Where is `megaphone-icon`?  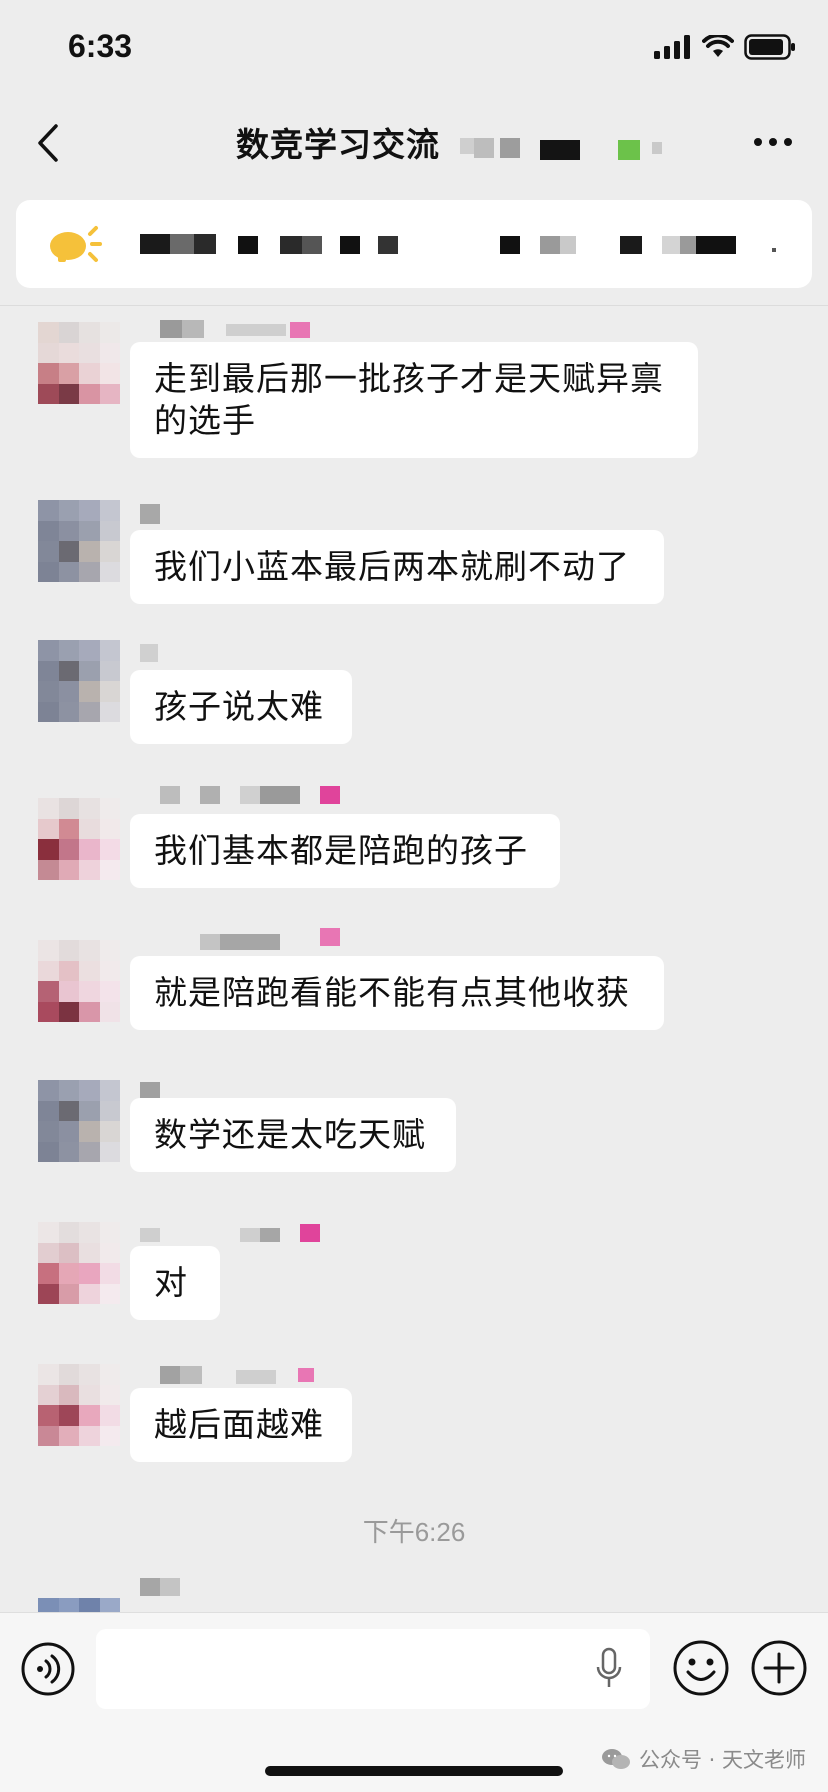 megaphone-icon is located at coordinates (76, 244).